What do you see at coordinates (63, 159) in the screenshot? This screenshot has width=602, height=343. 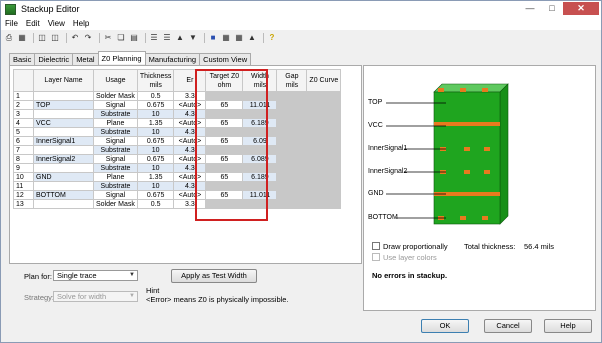 I see `layer-name-cell: InnerSignal2` at bounding box center [63, 159].